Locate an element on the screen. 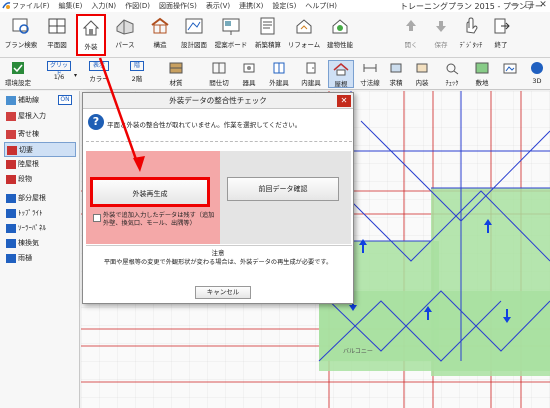 This screenshot has width=550, height=408. partial-roof-item: 部分屋根 is located at coordinates (40, 198).